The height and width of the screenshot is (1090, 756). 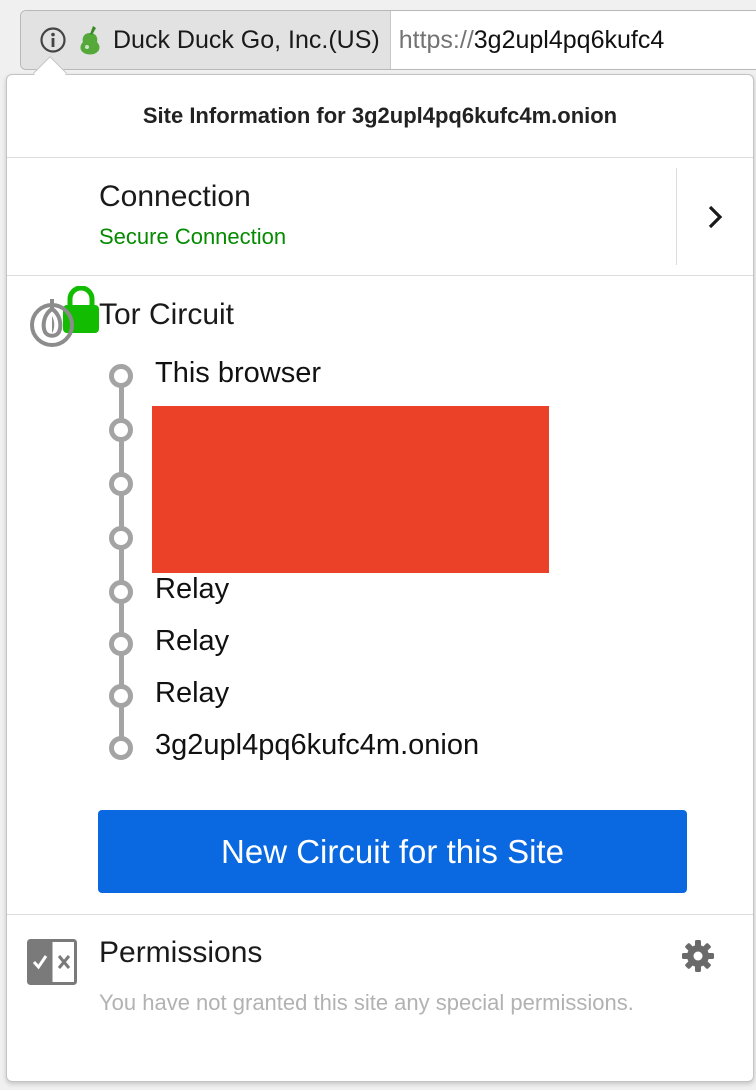 I want to click on onion-icon, so click(x=52, y=323).